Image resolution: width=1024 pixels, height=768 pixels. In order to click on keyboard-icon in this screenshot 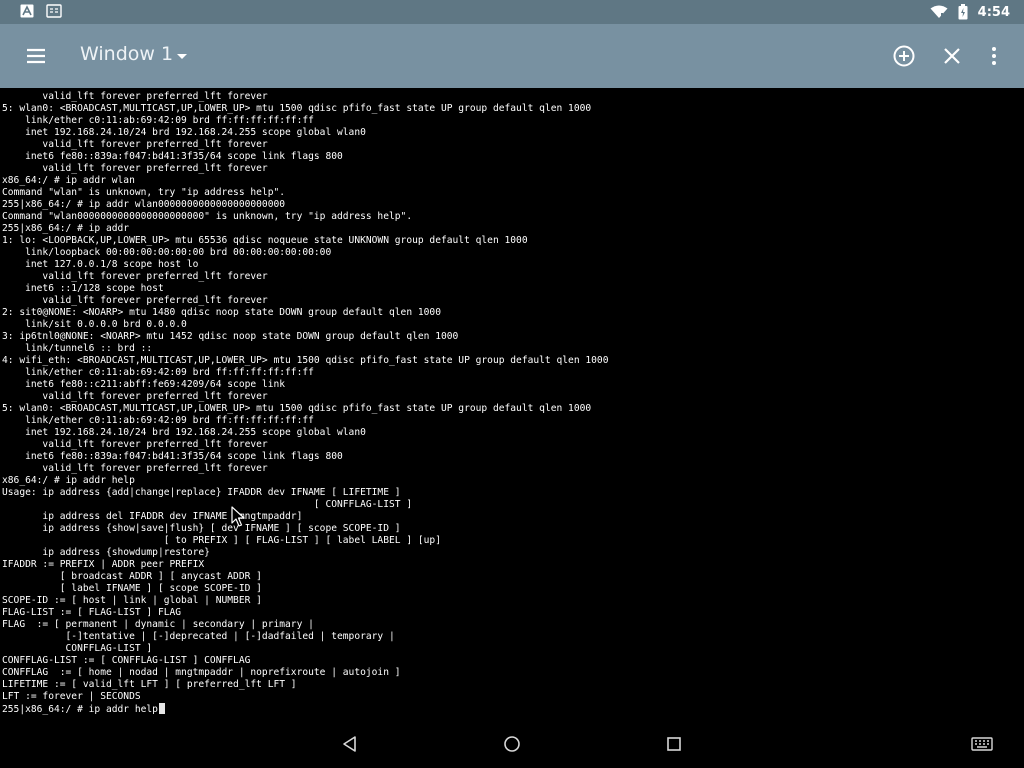, I will do `click(982, 744)`.